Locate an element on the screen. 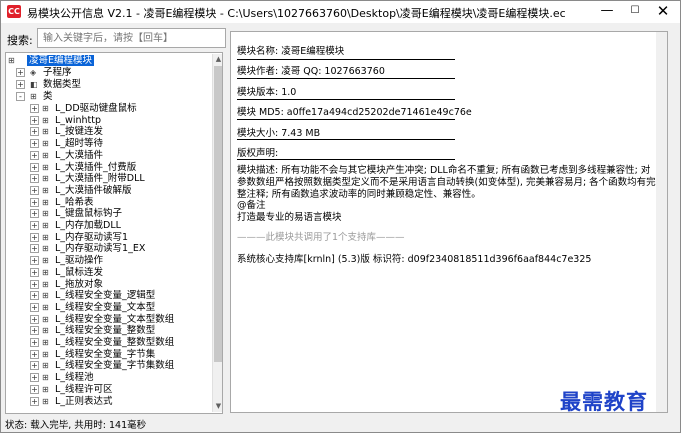 This screenshot has height=433, width=681. copyright: 版权声明: is located at coordinates (258, 153).